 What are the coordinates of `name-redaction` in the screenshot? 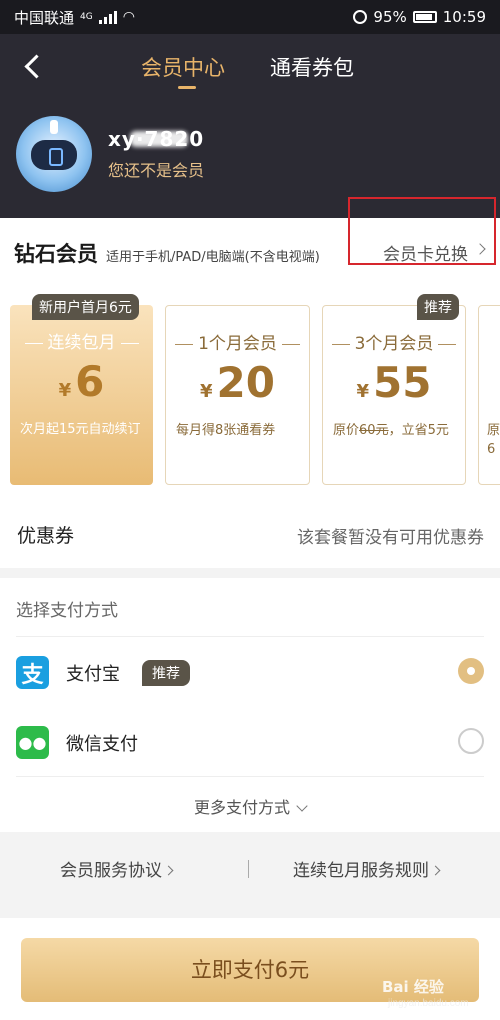 It's located at (159, 139).